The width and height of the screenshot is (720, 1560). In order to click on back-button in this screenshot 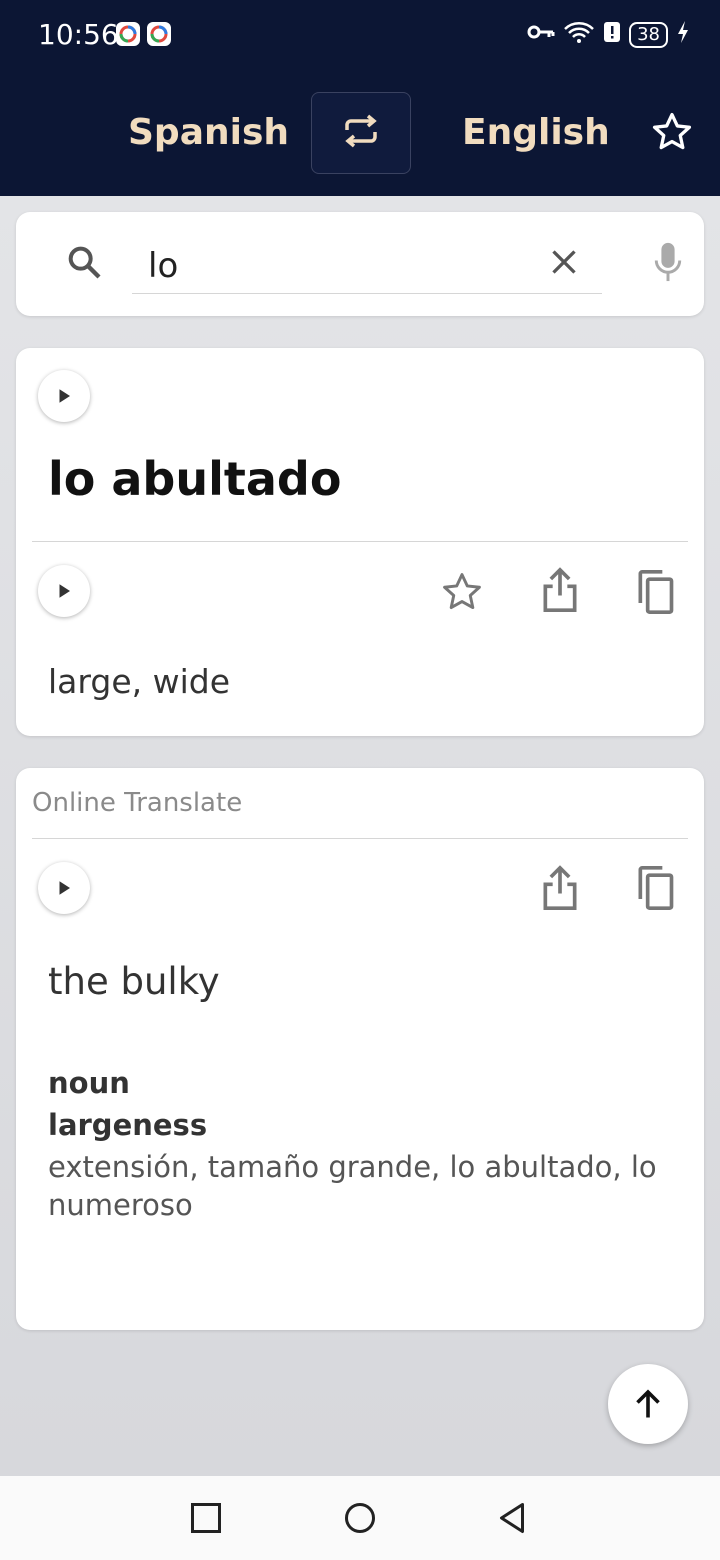, I will do `click(512, 1520)`.